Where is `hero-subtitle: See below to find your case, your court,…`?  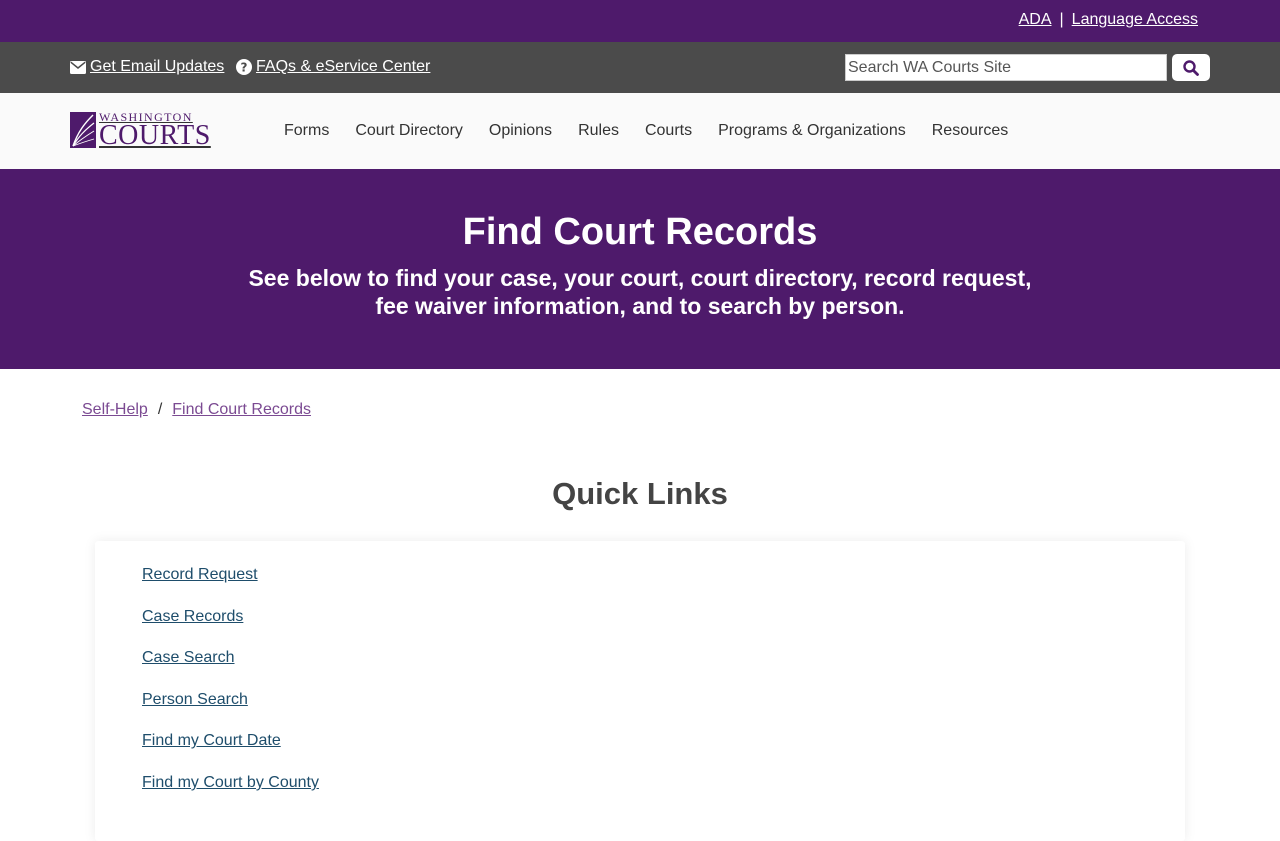
hero-subtitle: See below to find your case, your court,… is located at coordinates (640, 292).